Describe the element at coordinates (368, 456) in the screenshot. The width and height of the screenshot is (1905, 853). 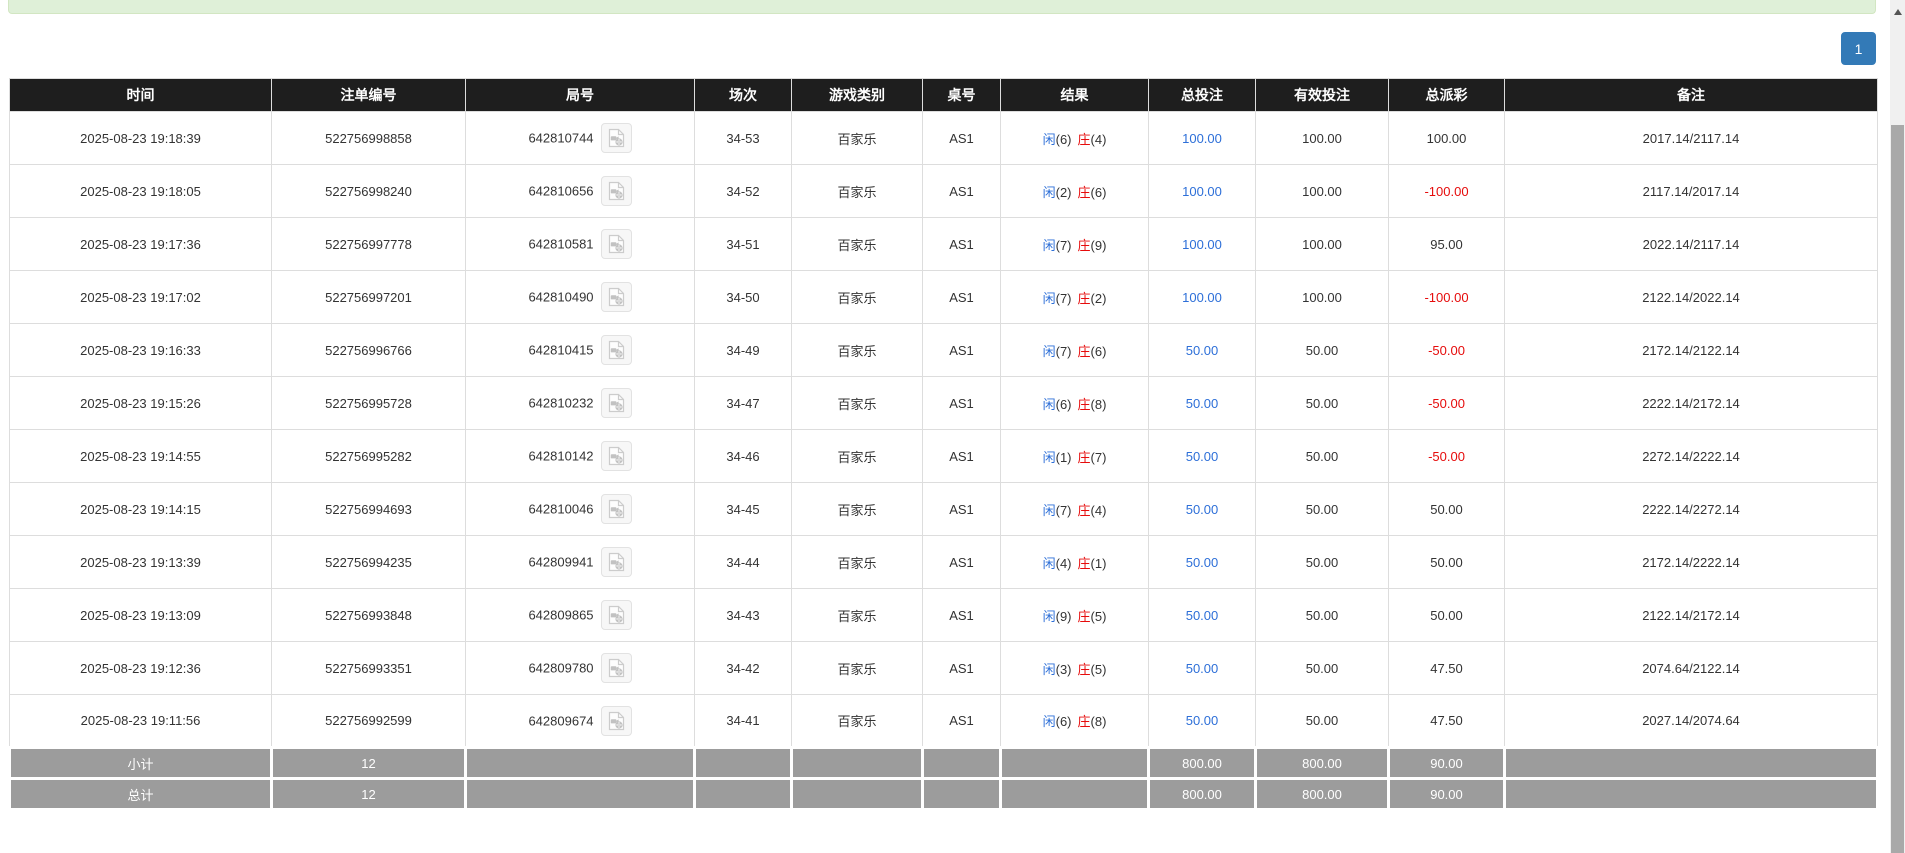
I see `cell-bet-id: 522756995282` at that location.